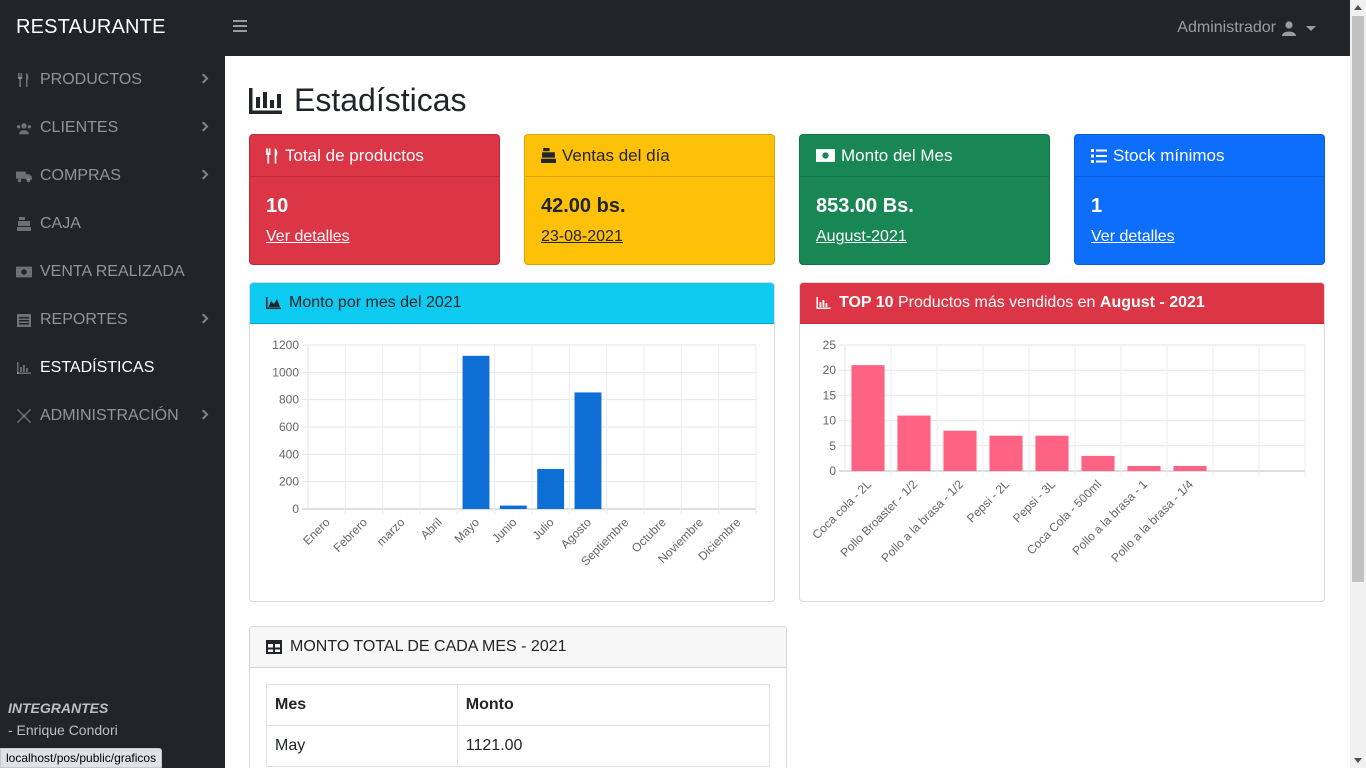  What do you see at coordinates (1311, 28) in the screenshot?
I see `chevron-down-icon` at bounding box center [1311, 28].